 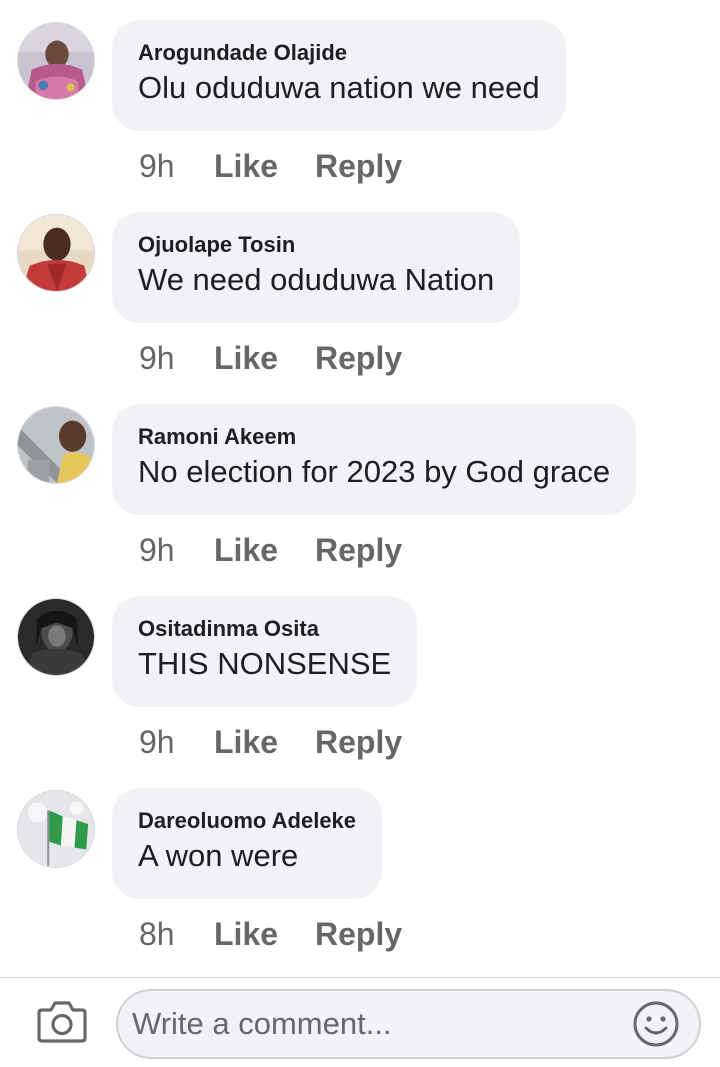 I want to click on comment-author: Arogundade Olajide, so click(x=339, y=53).